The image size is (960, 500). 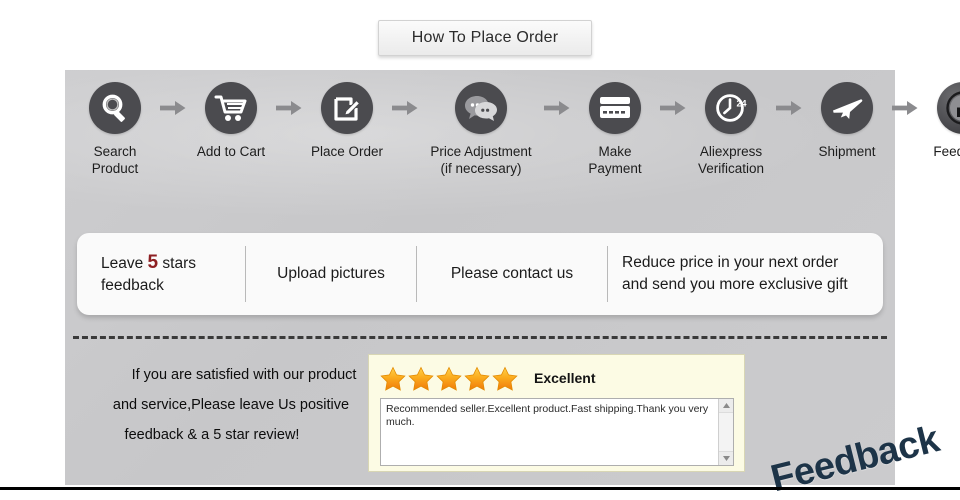 What do you see at coordinates (726, 406) in the screenshot?
I see `scroll-up-arrow-icon` at bounding box center [726, 406].